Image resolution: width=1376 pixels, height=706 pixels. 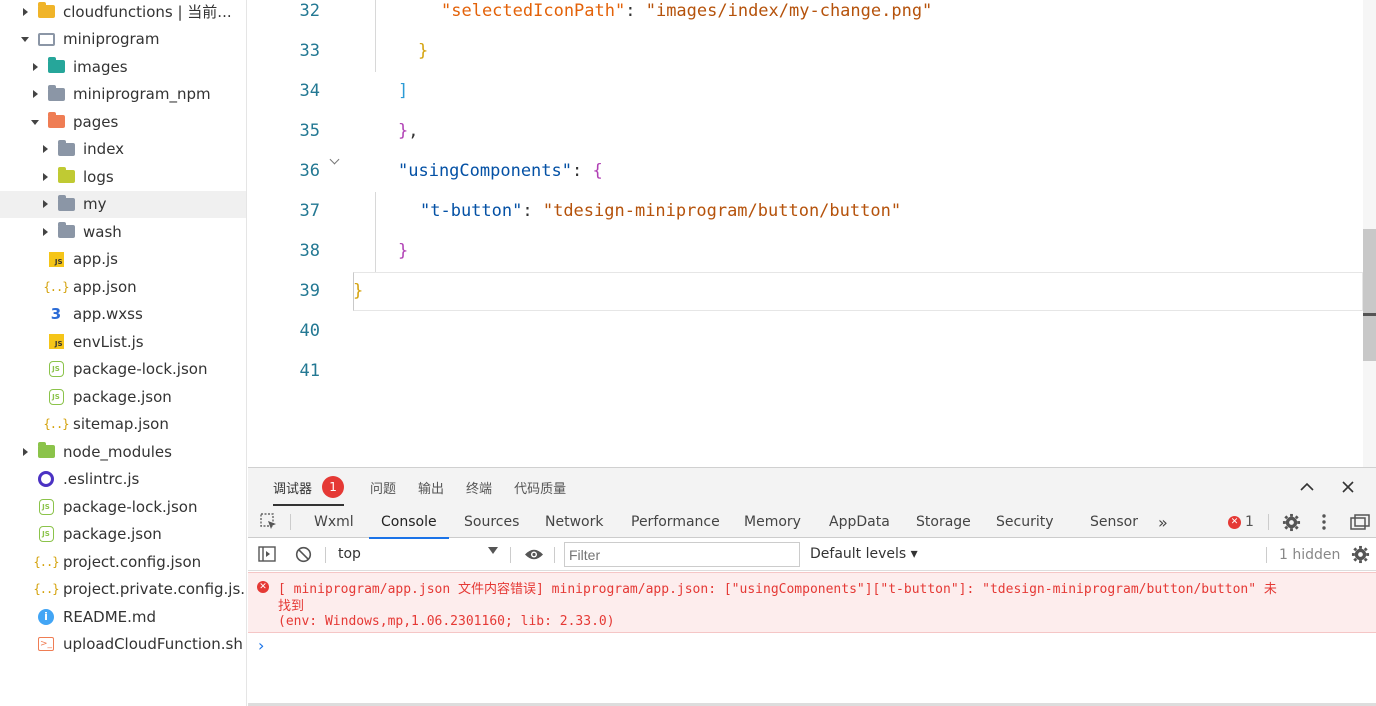 What do you see at coordinates (123, 39) in the screenshot?
I see `tree-item: miniprogram` at bounding box center [123, 39].